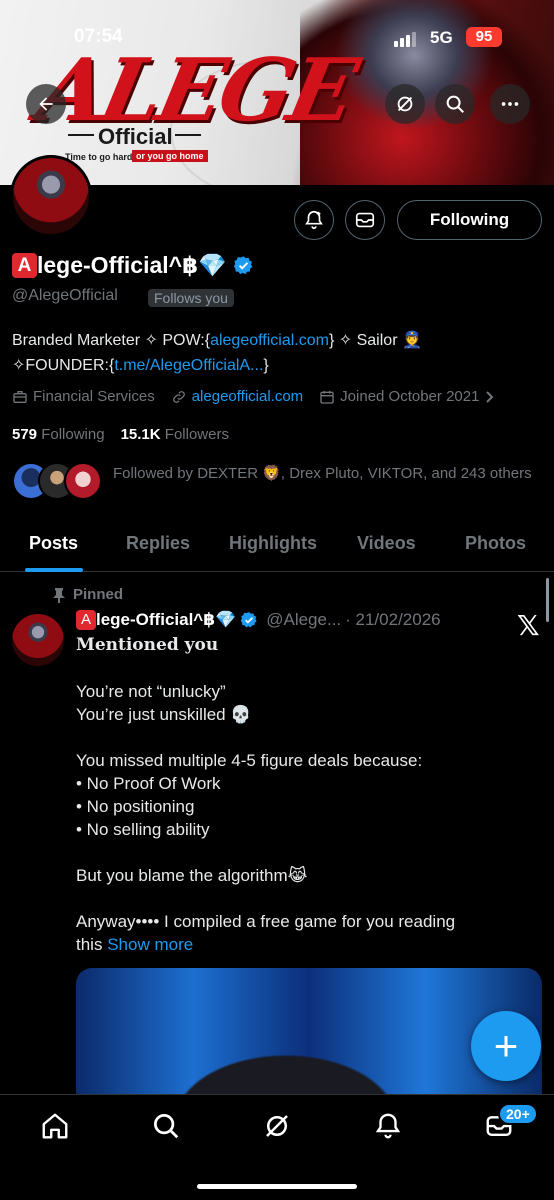 The width and height of the screenshot is (554, 1200). Describe the element at coordinates (170, 156) in the screenshot. I see `banner-tagline-b: or you go home` at that location.